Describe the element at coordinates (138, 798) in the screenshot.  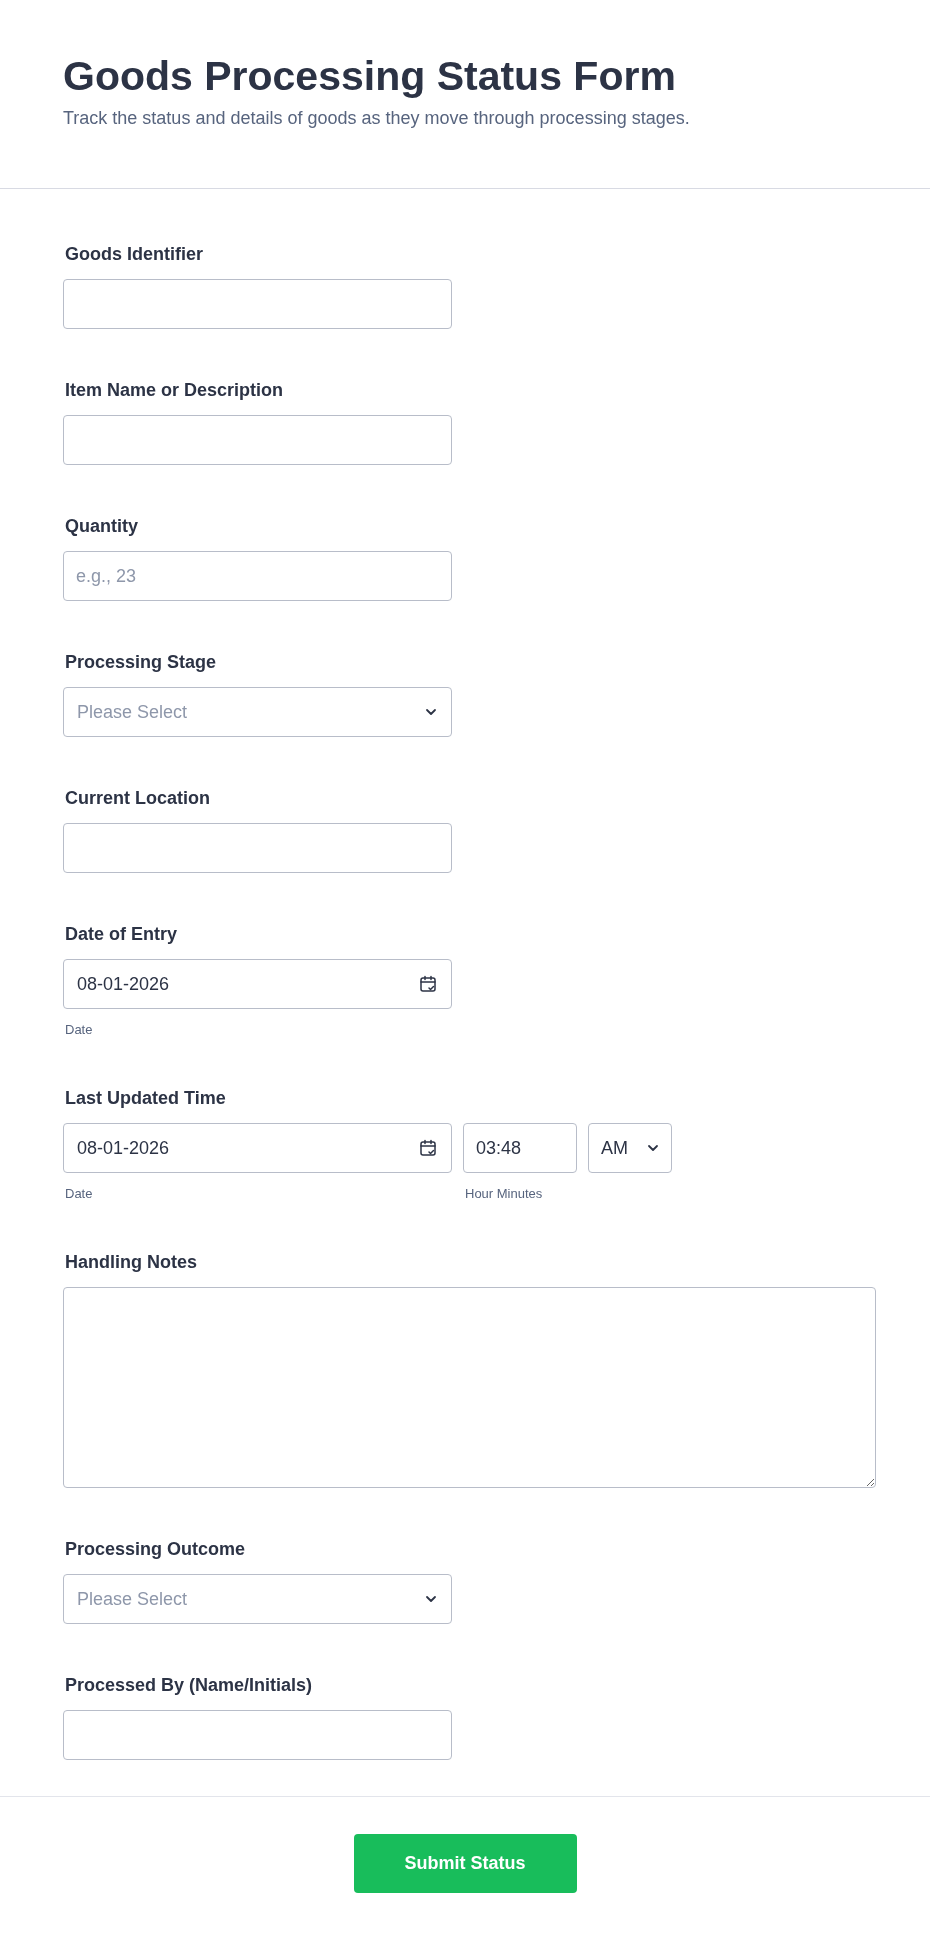
I see `field-label: Current Location` at that location.